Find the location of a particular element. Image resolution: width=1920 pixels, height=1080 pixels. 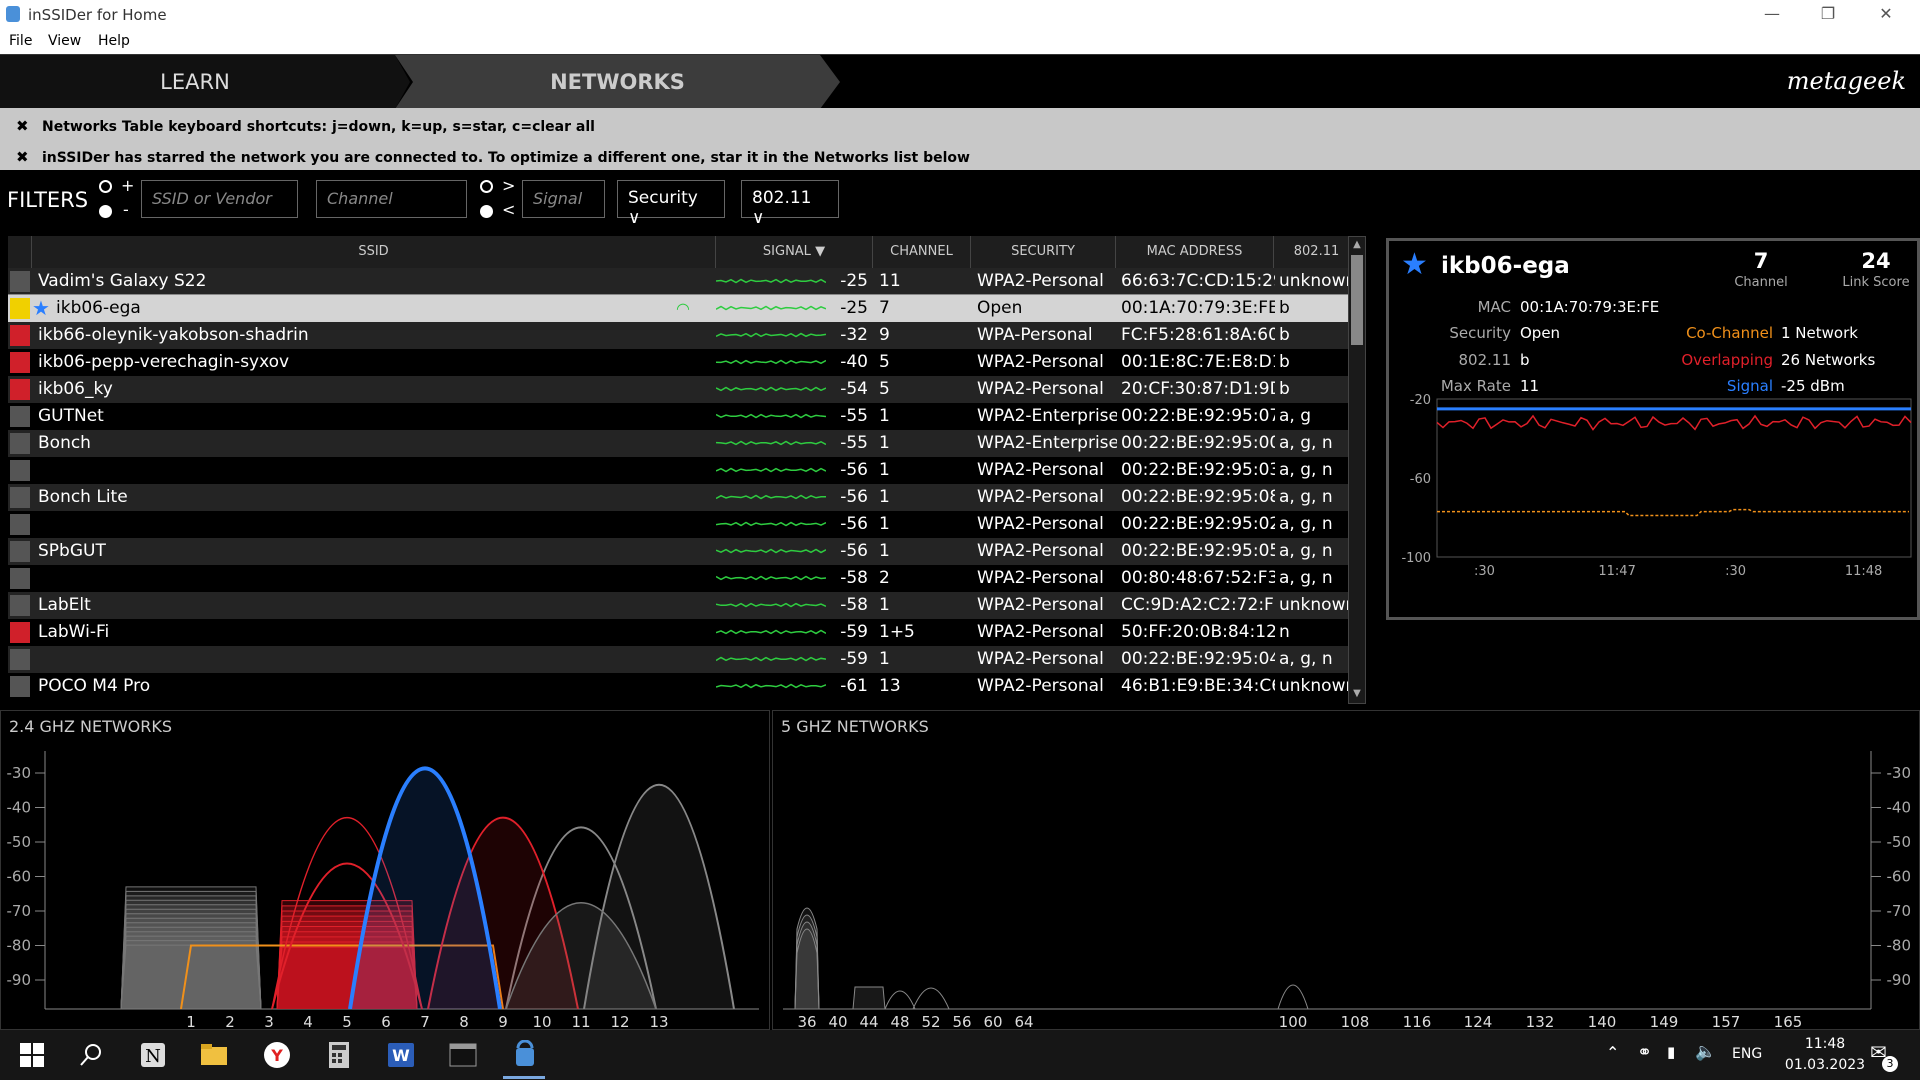

menu-view: View is located at coordinates (64, 41).